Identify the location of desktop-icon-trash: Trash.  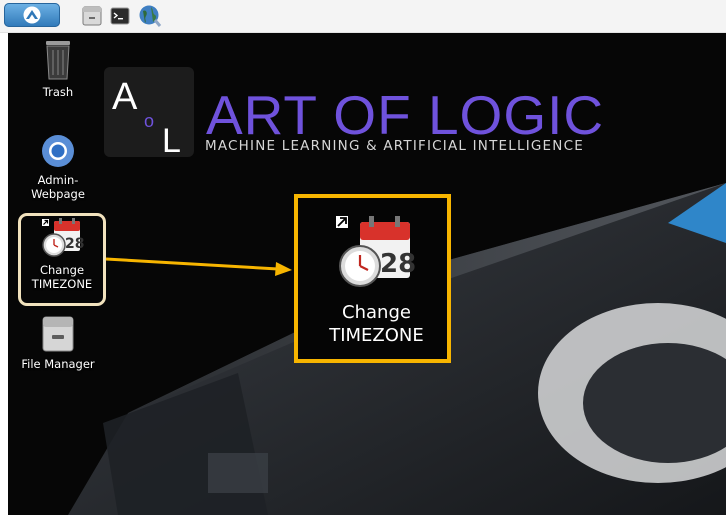
(58, 69).